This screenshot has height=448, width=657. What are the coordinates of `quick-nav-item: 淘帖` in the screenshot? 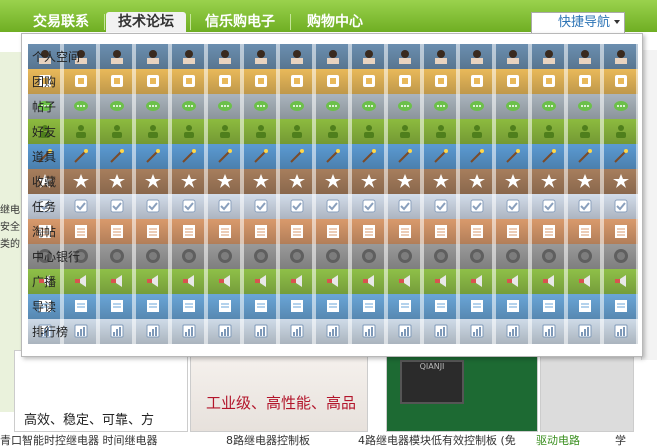 It's located at (333, 231).